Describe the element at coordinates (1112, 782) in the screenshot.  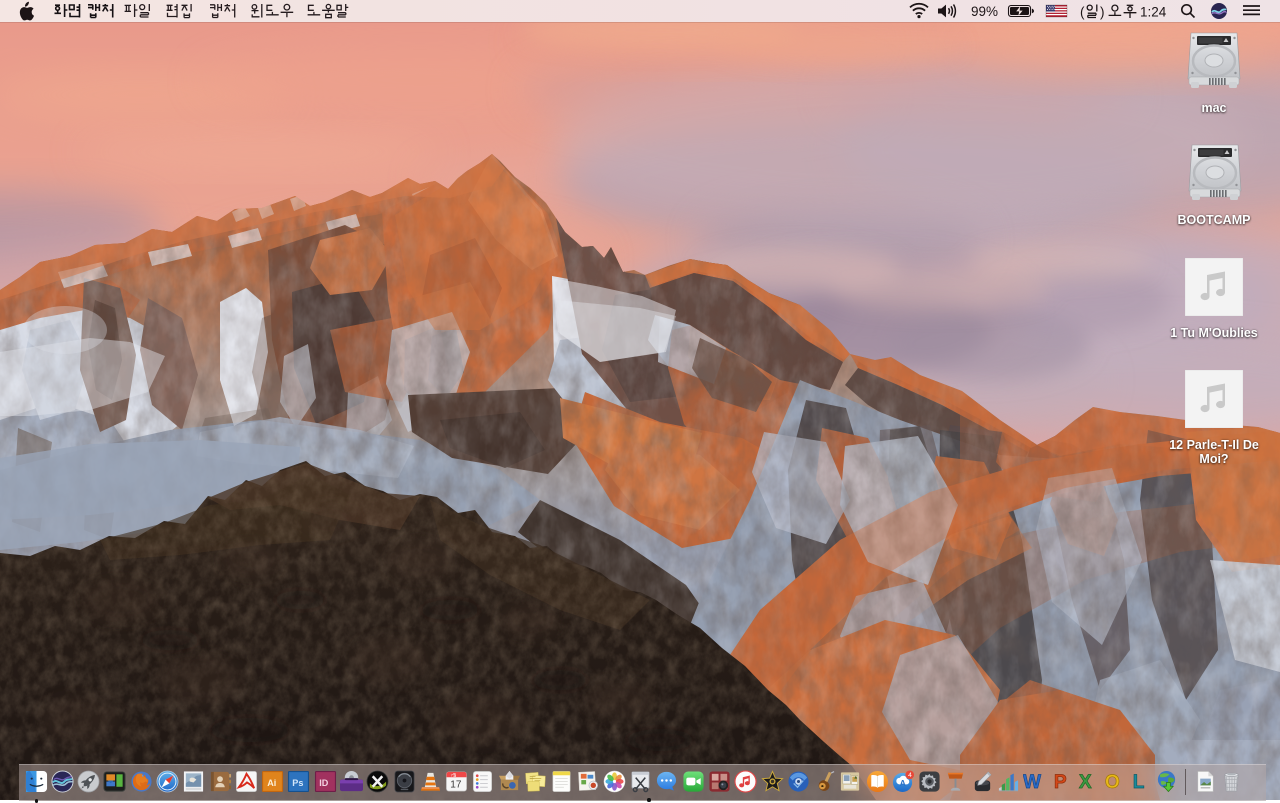
I see `svg-text: O` at that location.